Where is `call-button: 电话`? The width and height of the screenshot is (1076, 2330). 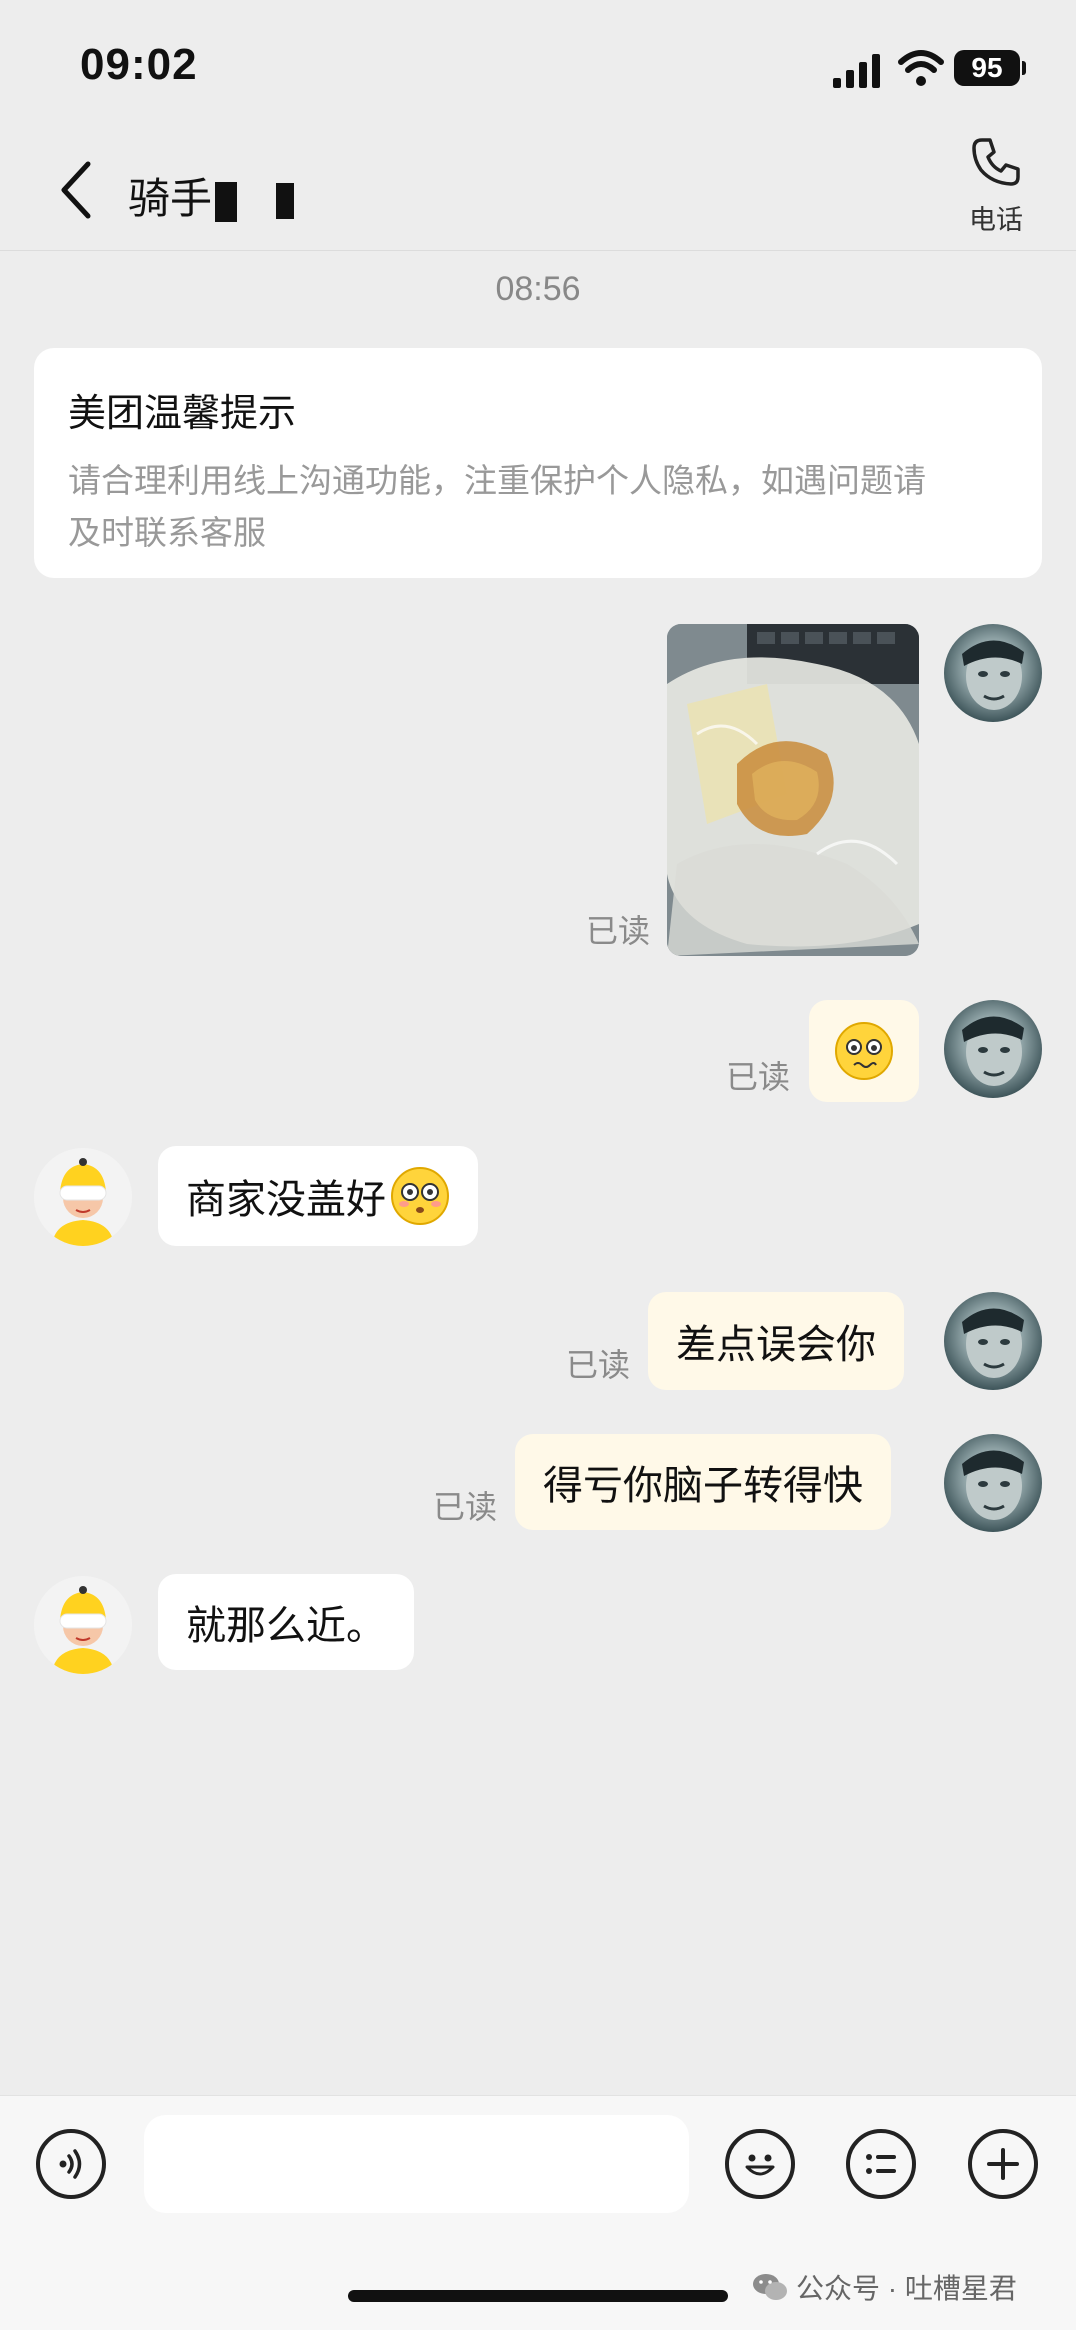
call-button: 电话 is located at coordinates (996, 189).